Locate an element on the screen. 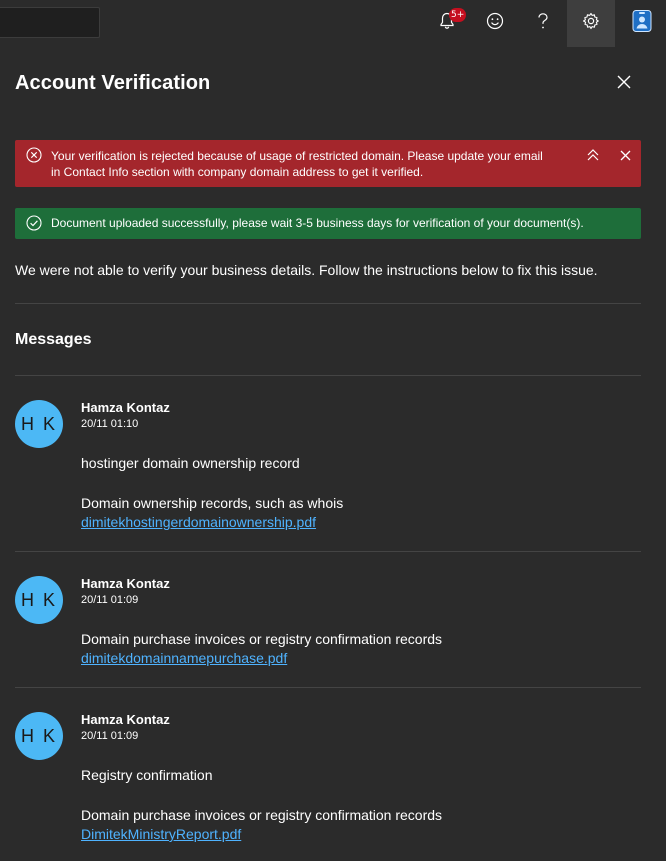  help-button is located at coordinates (543, 23).